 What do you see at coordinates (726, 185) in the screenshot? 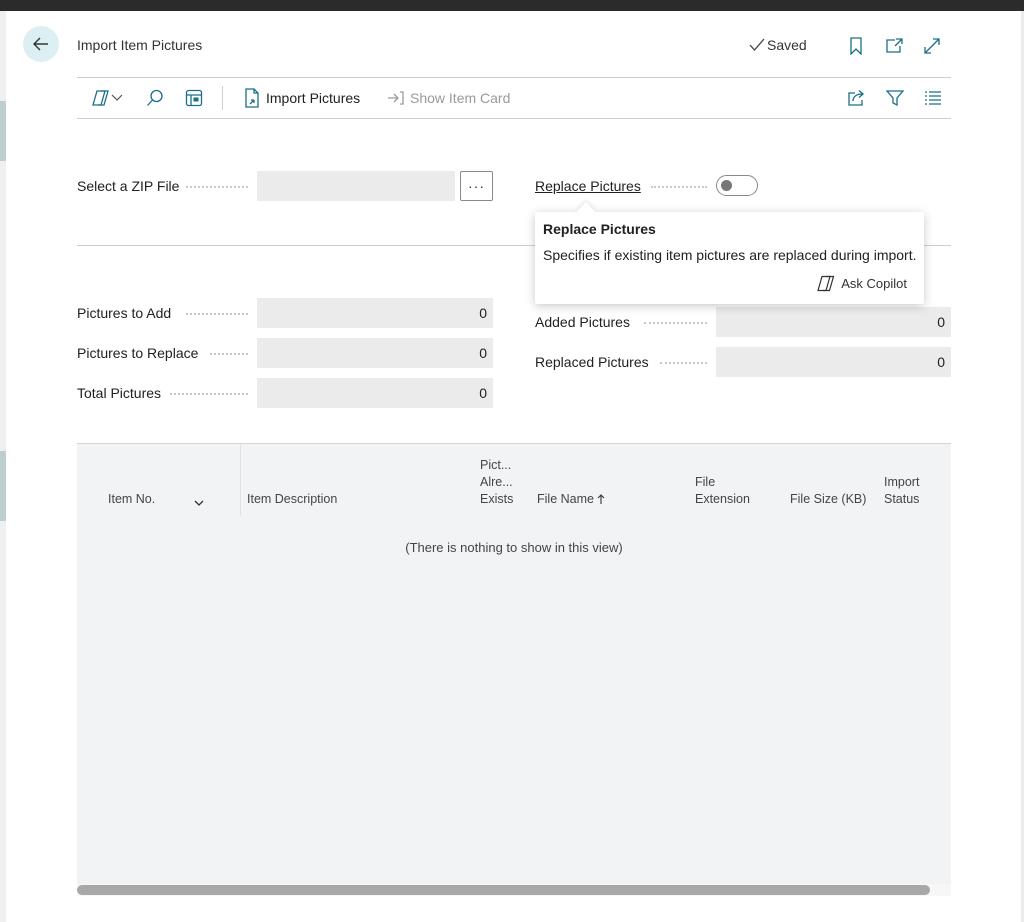
I see `toggle-knob` at bounding box center [726, 185].